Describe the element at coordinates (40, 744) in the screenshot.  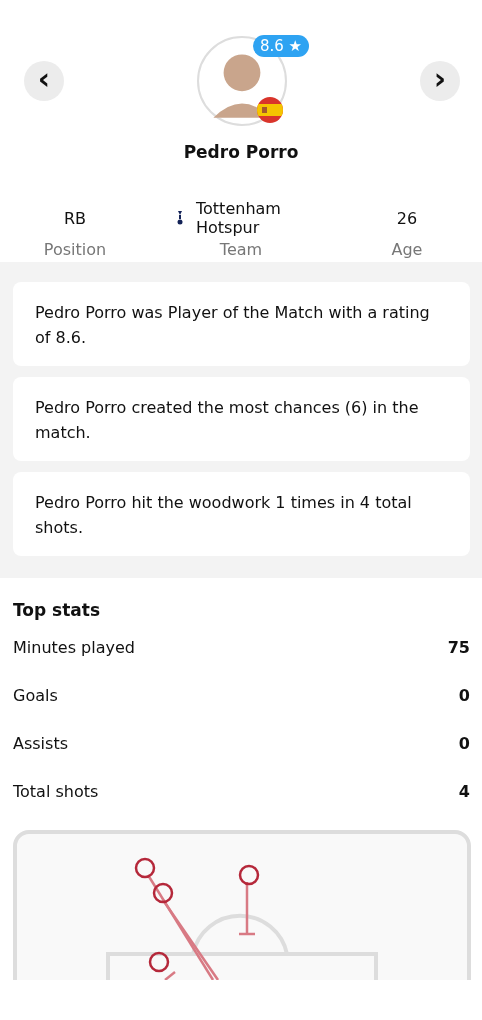
I see `stat-label: Assists` at that location.